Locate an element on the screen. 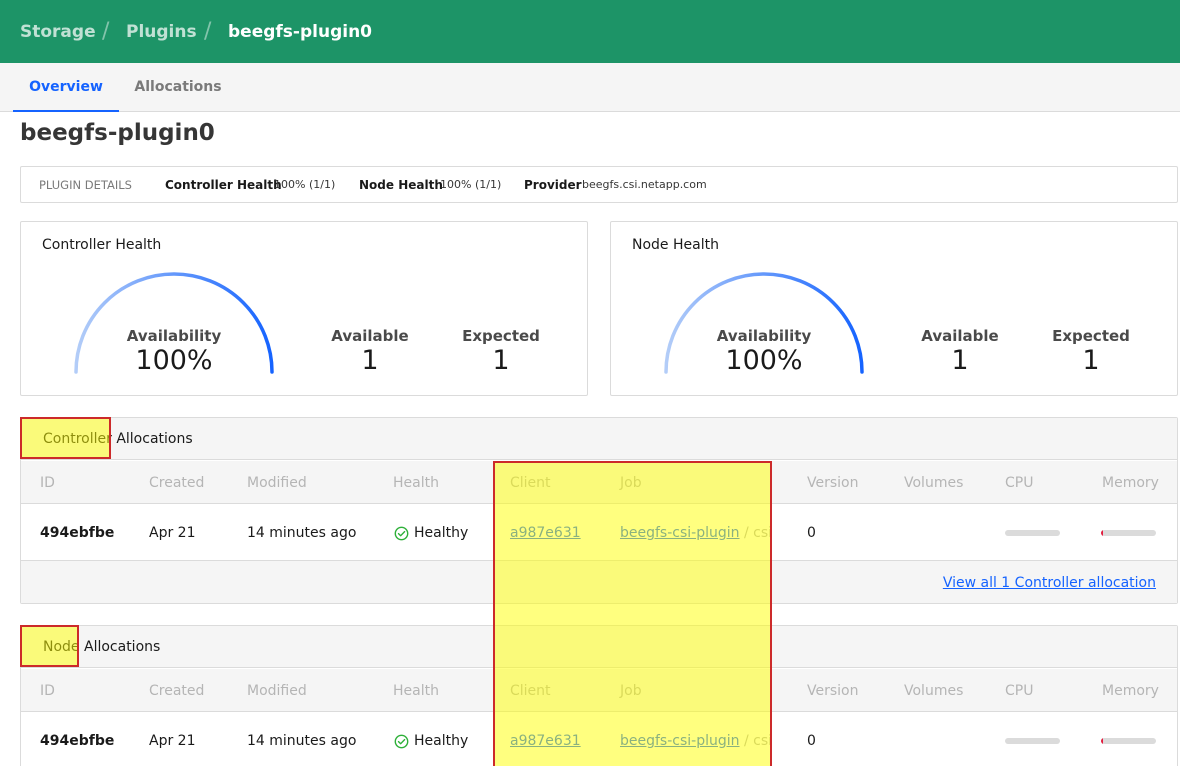 The height and width of the screenshot is (766, 1180). section-title: Node Allocations is located at coordinates (101, 647).